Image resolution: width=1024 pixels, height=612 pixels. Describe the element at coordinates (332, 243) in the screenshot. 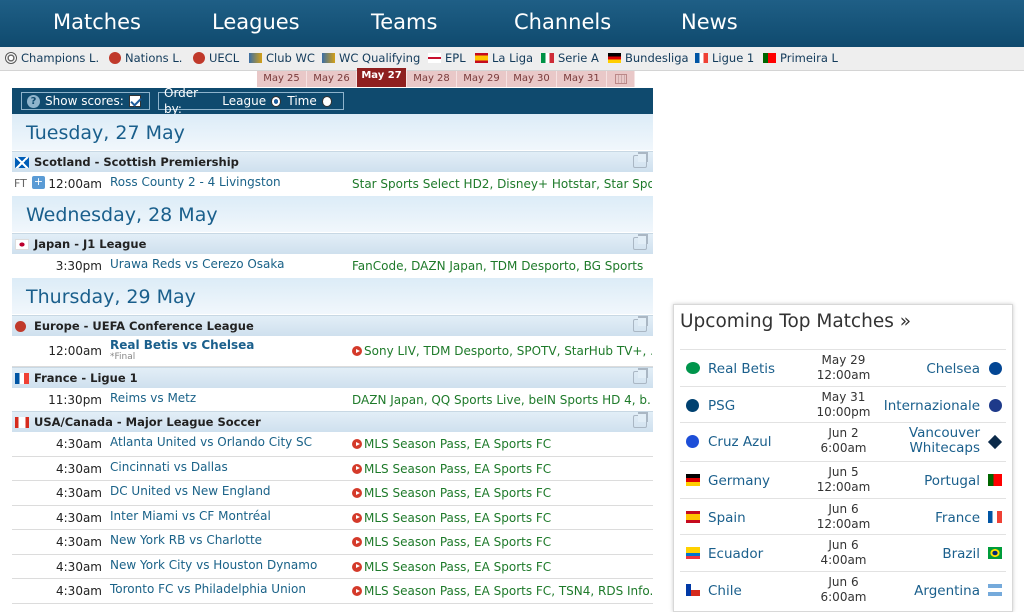

I see `league-heading: Japan - J1 League` at that location.